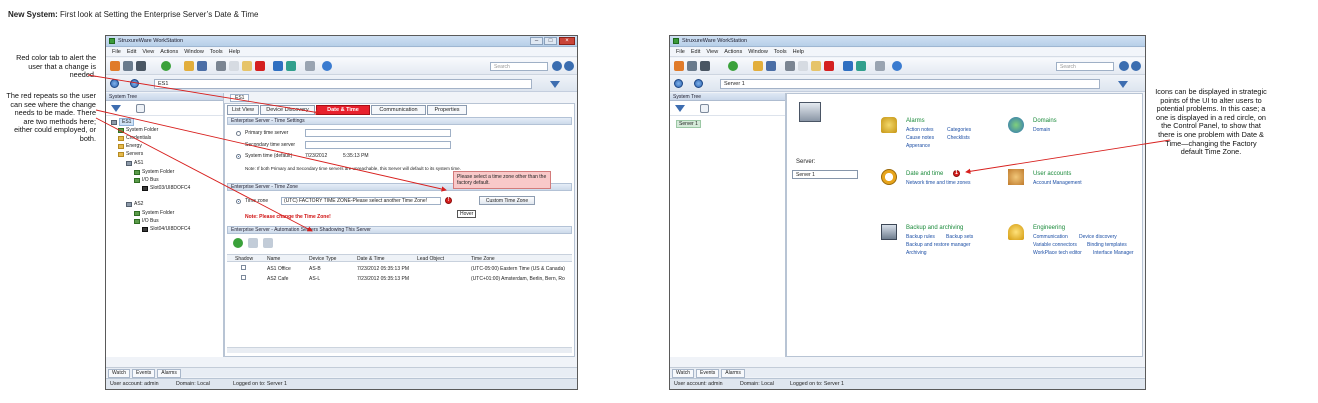  Describe the element at coordinates (240, 98) in the screenshot. I see `document-tab-es1: ES1` at that location.